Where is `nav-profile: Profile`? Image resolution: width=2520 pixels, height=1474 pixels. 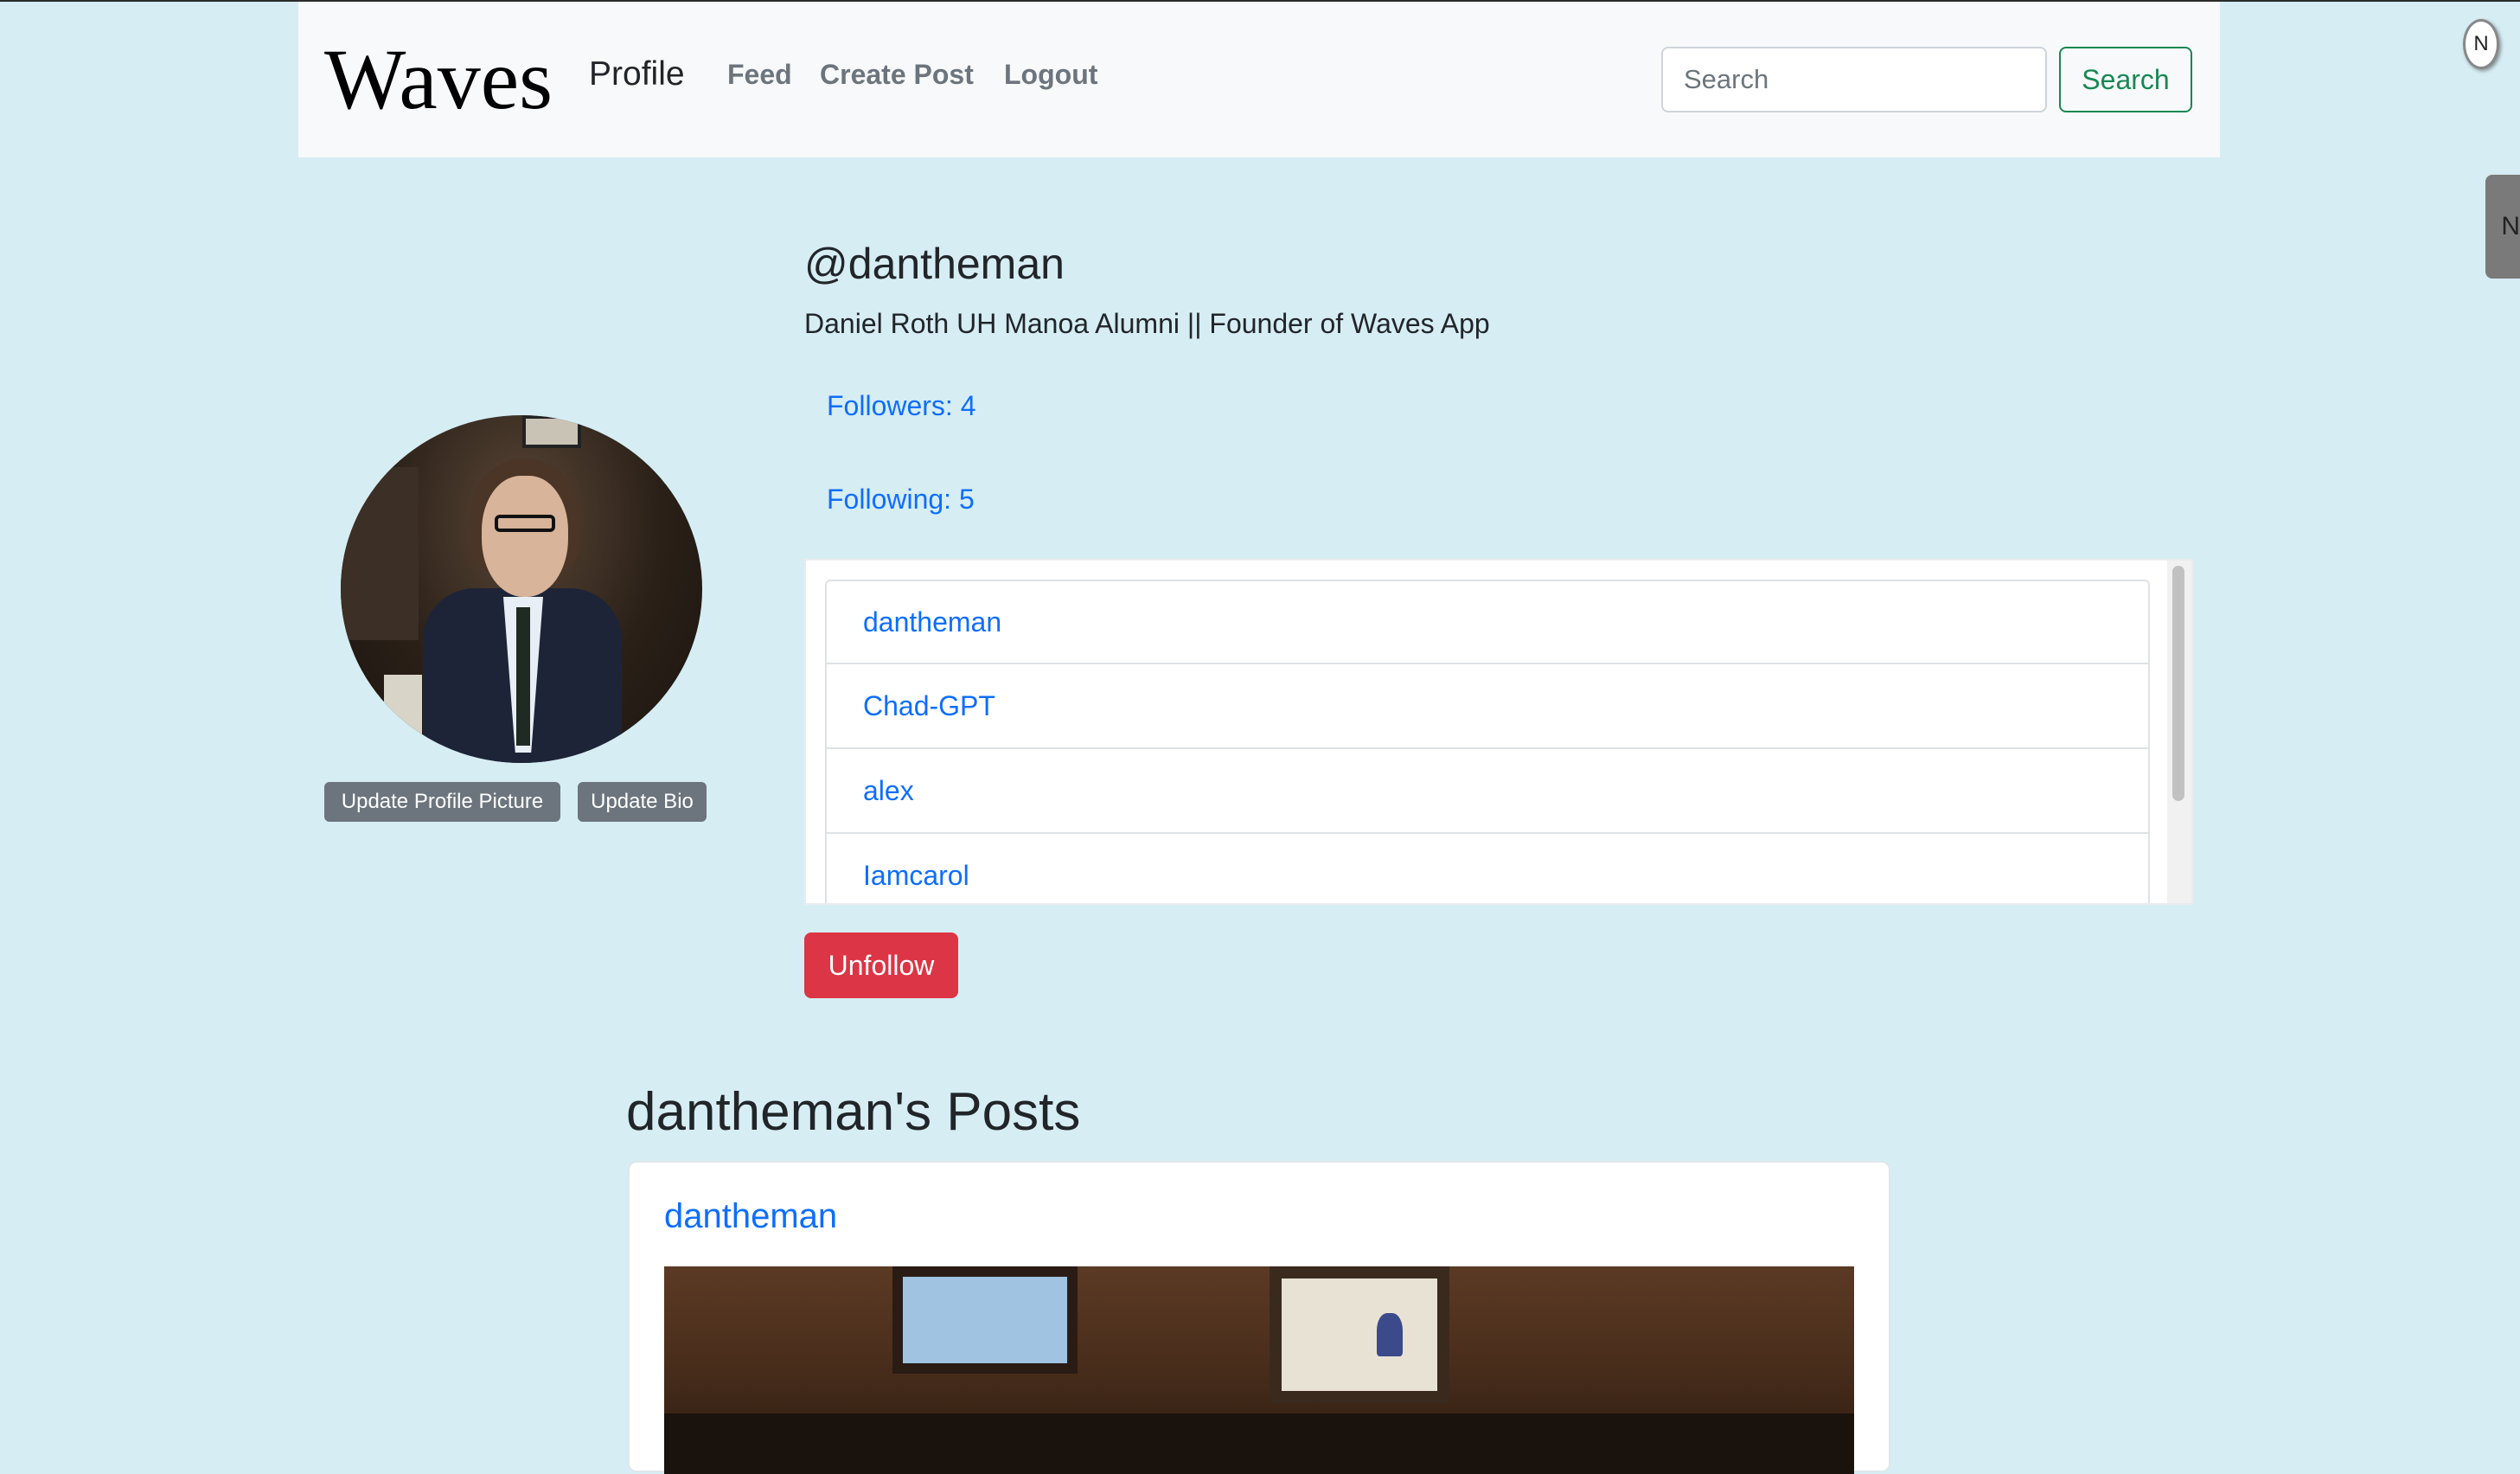
nav-profile: Profile is located at coordinates (637, 74).